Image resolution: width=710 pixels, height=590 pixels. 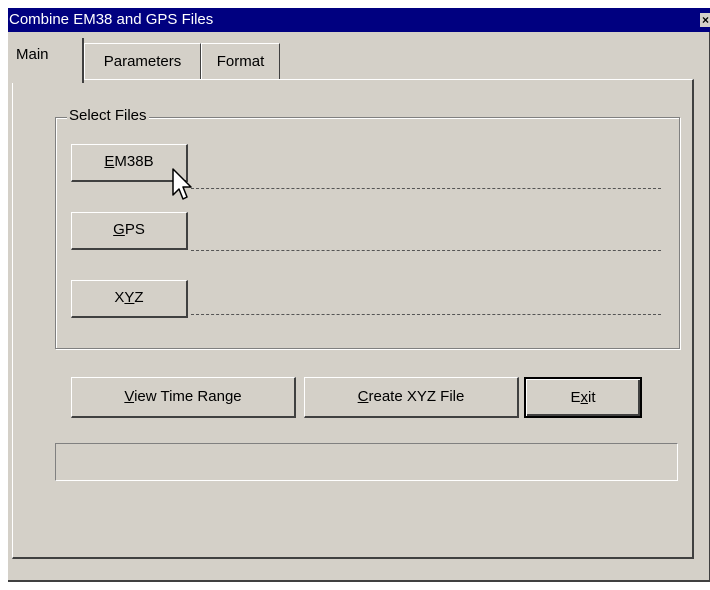 I want to click on view-time-range-button: View Time Range, so click(x=183, y=397).